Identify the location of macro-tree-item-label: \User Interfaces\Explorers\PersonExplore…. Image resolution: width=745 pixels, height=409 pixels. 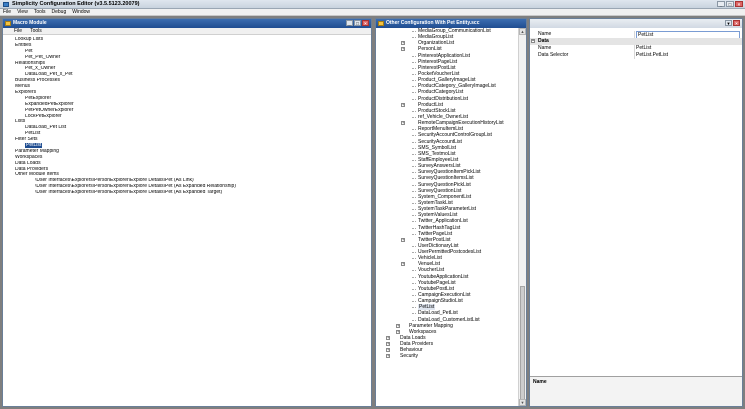
(114, 181).